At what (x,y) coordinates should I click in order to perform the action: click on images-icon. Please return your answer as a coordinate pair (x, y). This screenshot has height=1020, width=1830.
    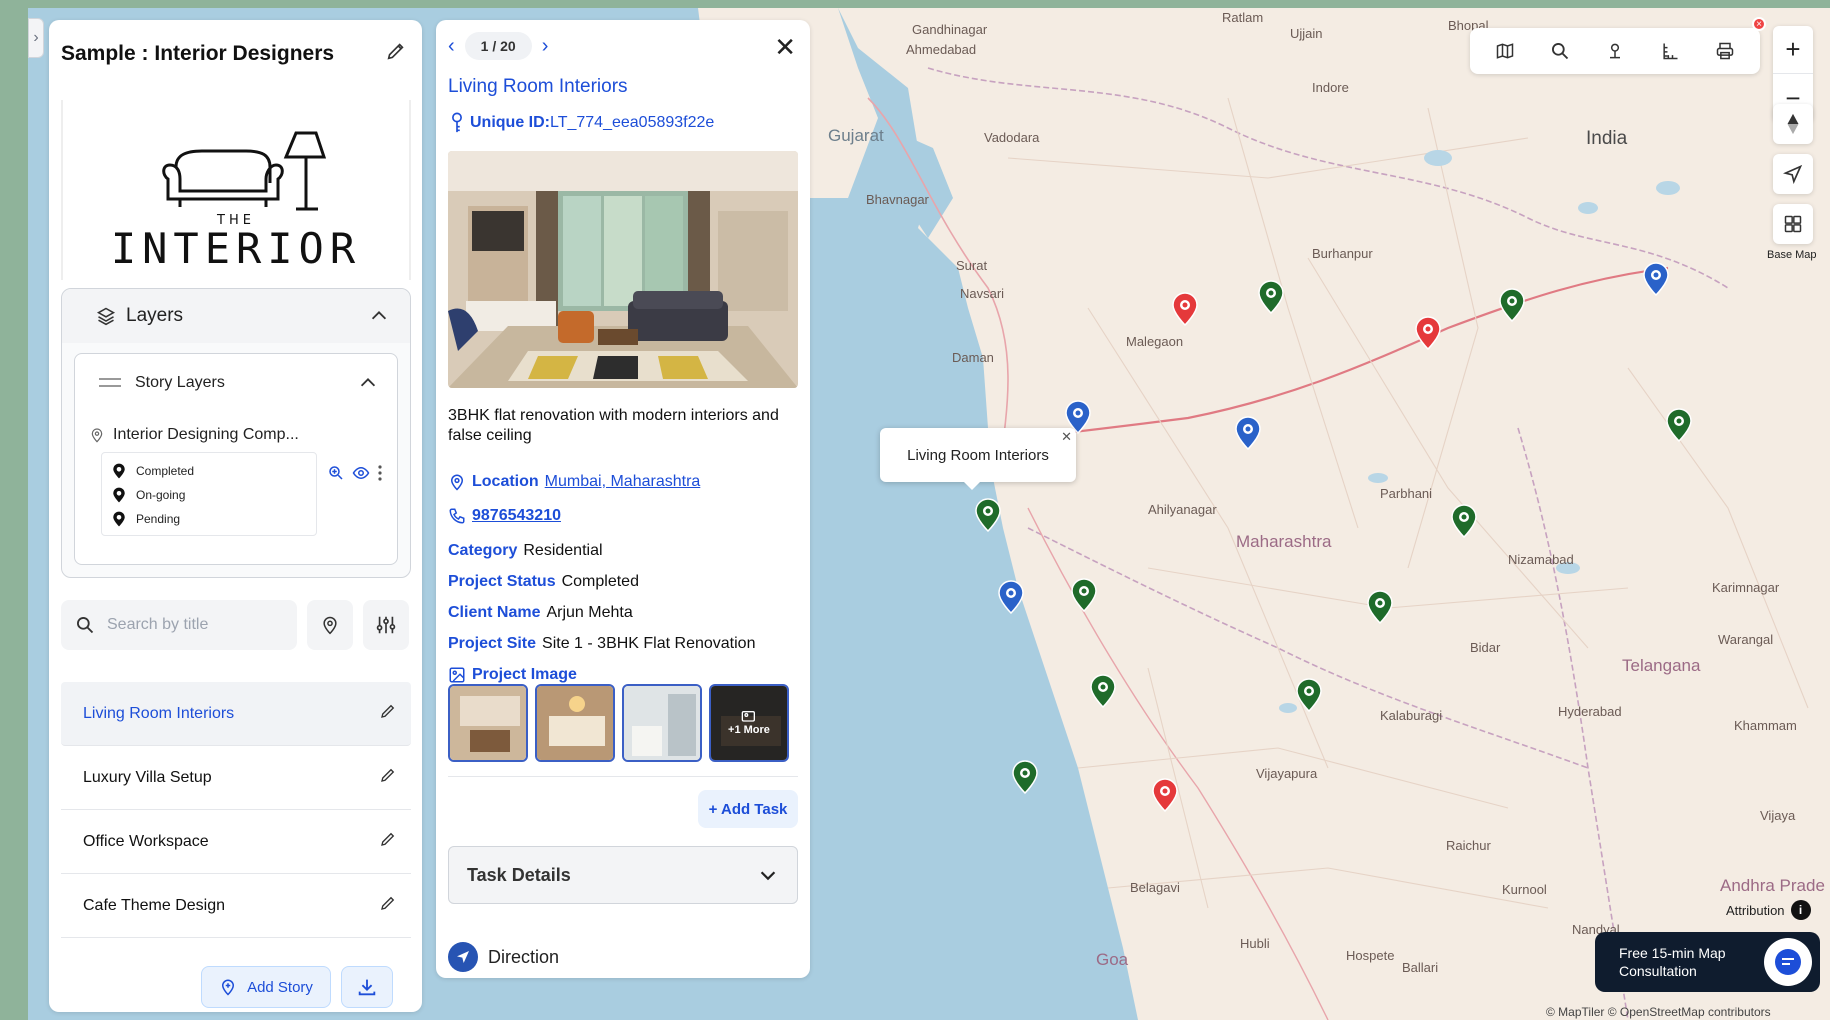
    Looking at the image, I should click on (748, 716).